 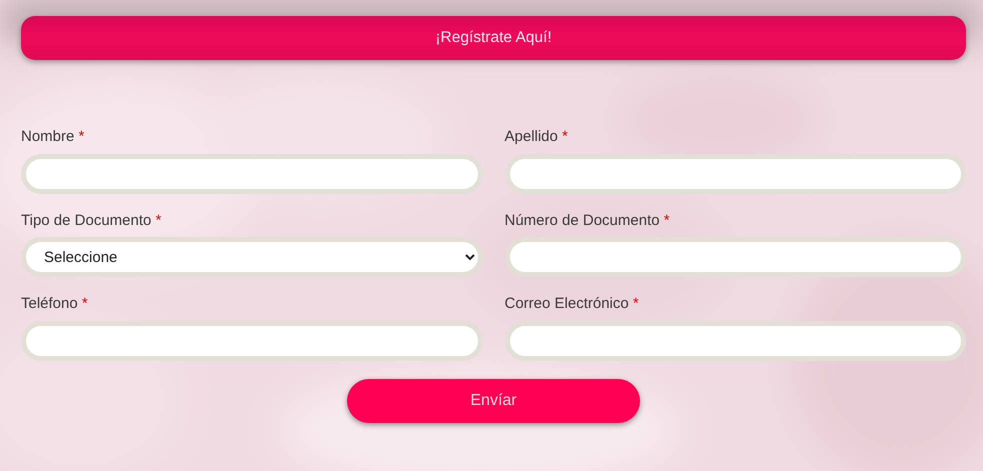 What do you see at coordinates (54, 304) in the screenshot?
I see `field-label: Teléfono *` at bounding box center [54, 304].